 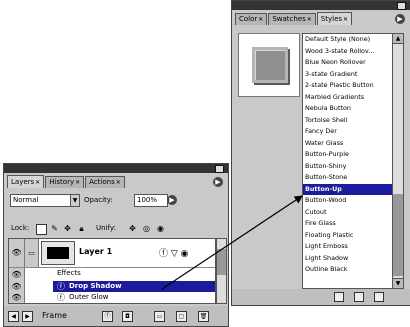 What do you see at coordinates (27, 316) in the screenshot?
I see `scroll-right-icon: ▶` at bounding box center [27, 316].